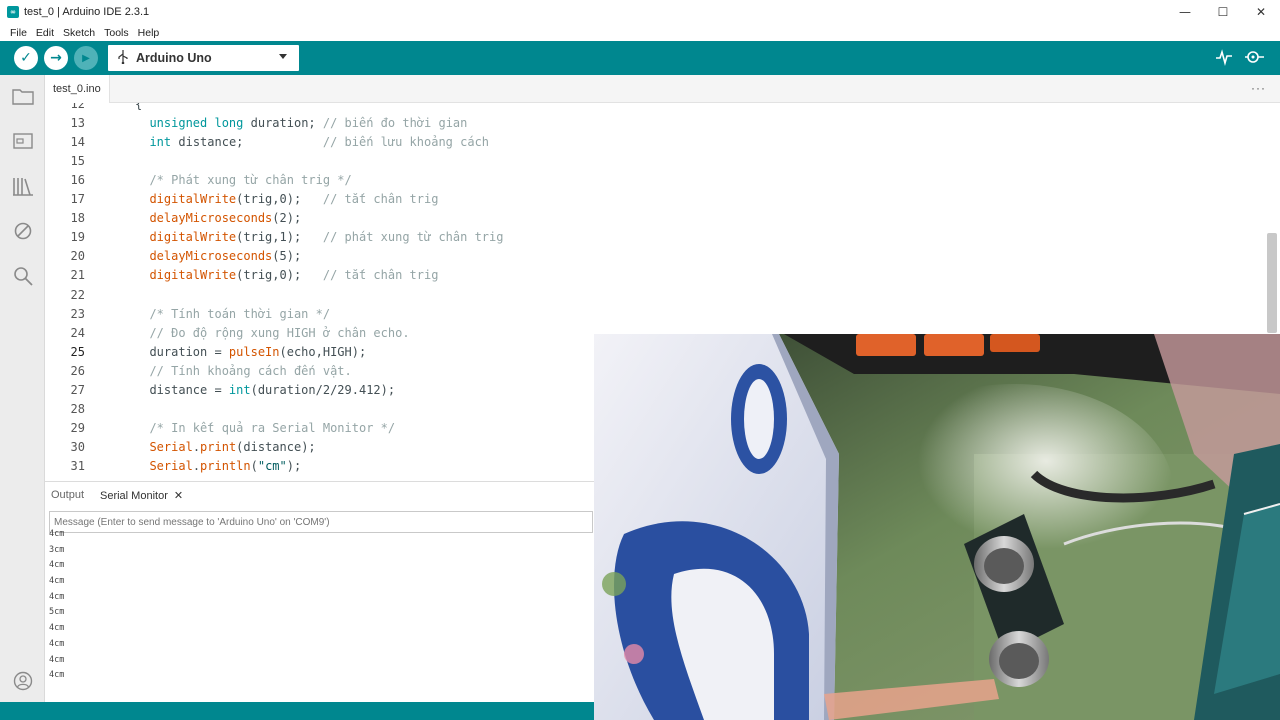 The image size is (1280, 720). What do you see at coordinates (319, 141) in the screenshot?
I see `code-text: int distance; // biến lưu khoảng cách` at bounding box center [319, 141].